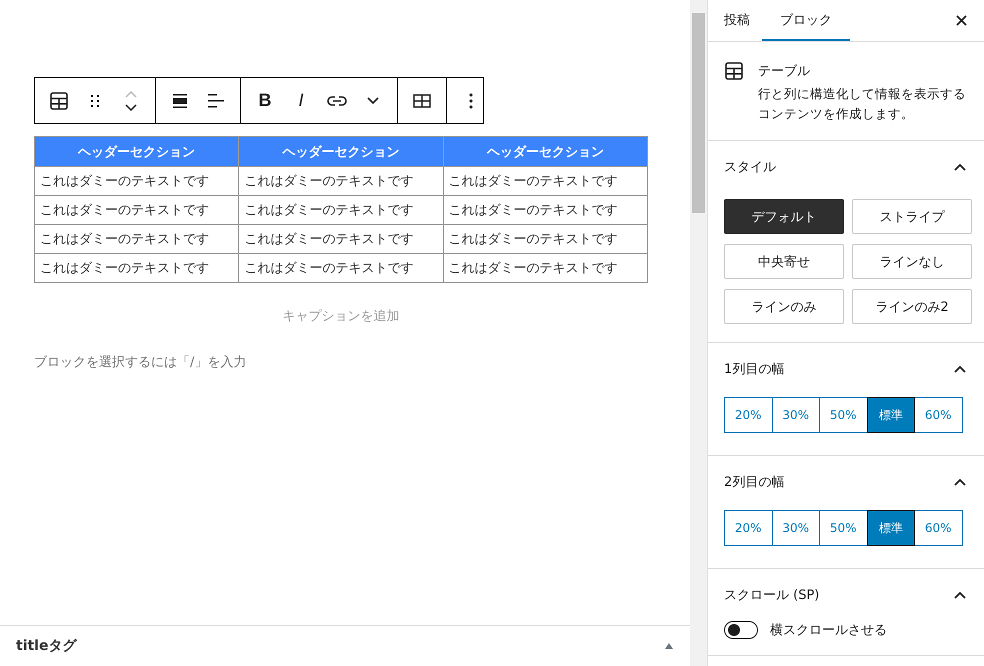  I want to click on expand-triangle-icon, so click(669, 646).